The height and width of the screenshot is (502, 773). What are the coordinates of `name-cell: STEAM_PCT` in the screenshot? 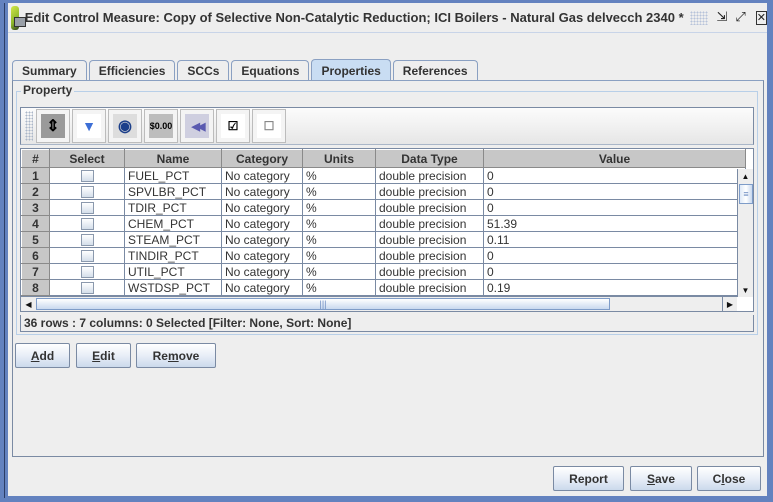 It's located at (173, 239).